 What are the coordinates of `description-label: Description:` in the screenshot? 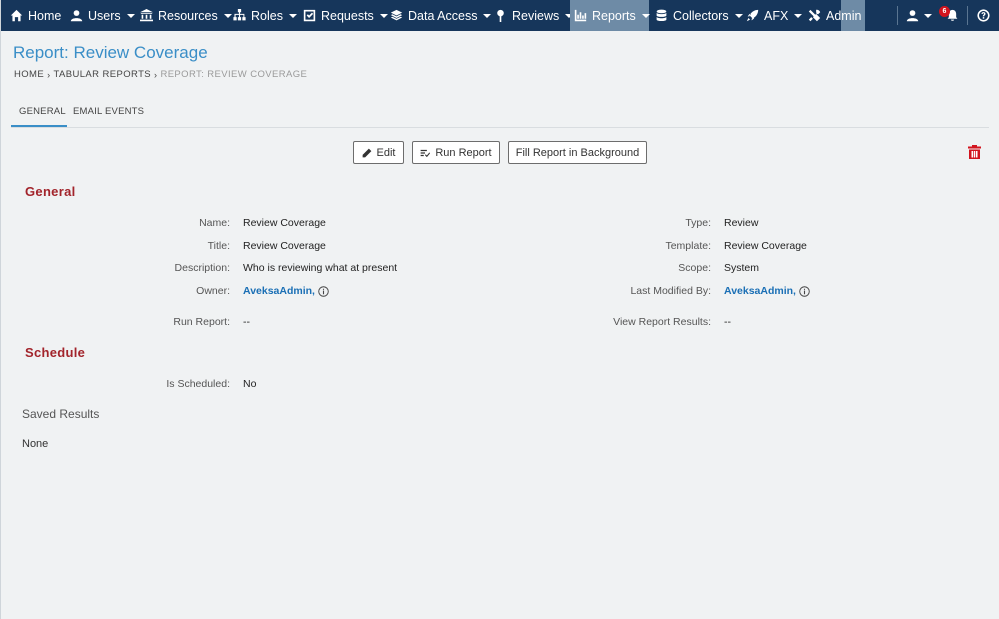 It's located at (202, 268).